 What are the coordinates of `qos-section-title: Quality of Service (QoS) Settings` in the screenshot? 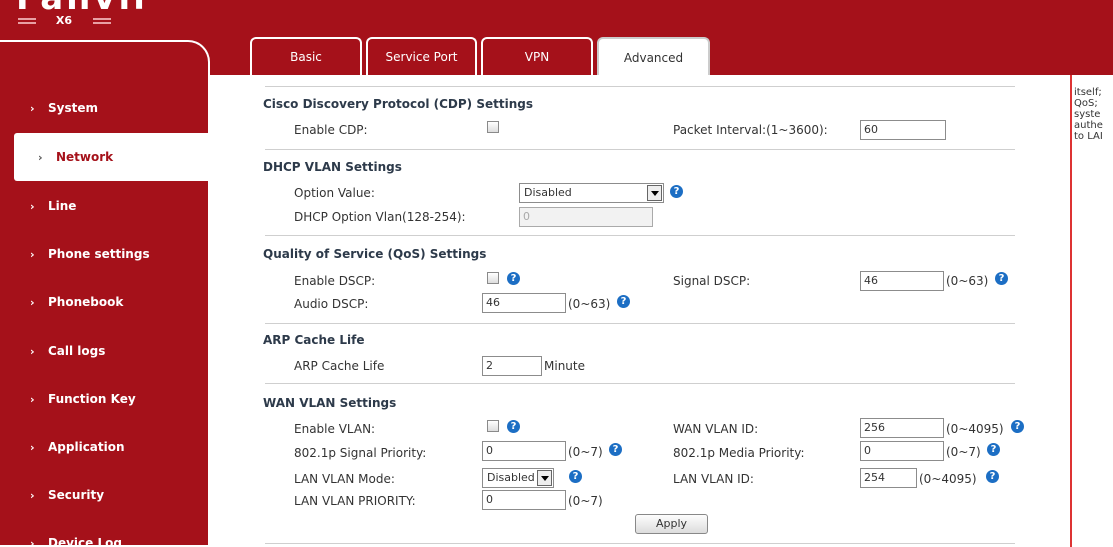 It's located at (375, 254).